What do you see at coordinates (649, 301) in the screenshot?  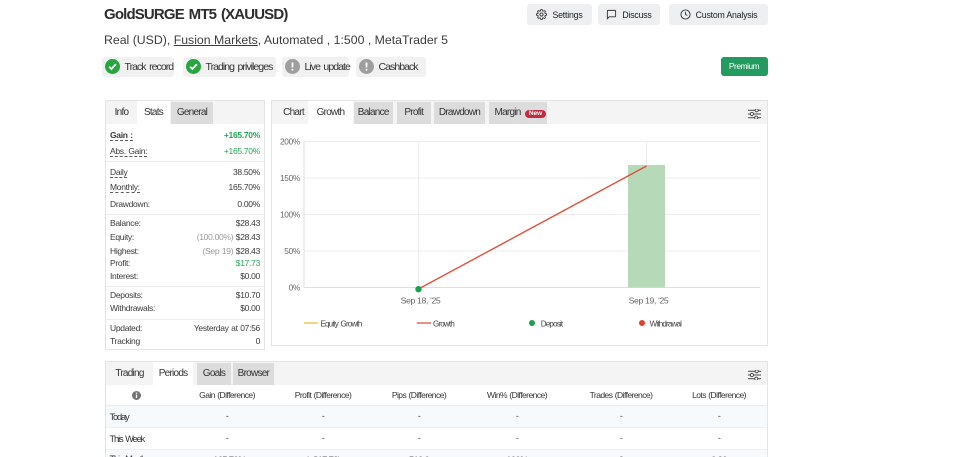 I see `svg-text: Sep 19, '25` at bounding box center [649, 301].